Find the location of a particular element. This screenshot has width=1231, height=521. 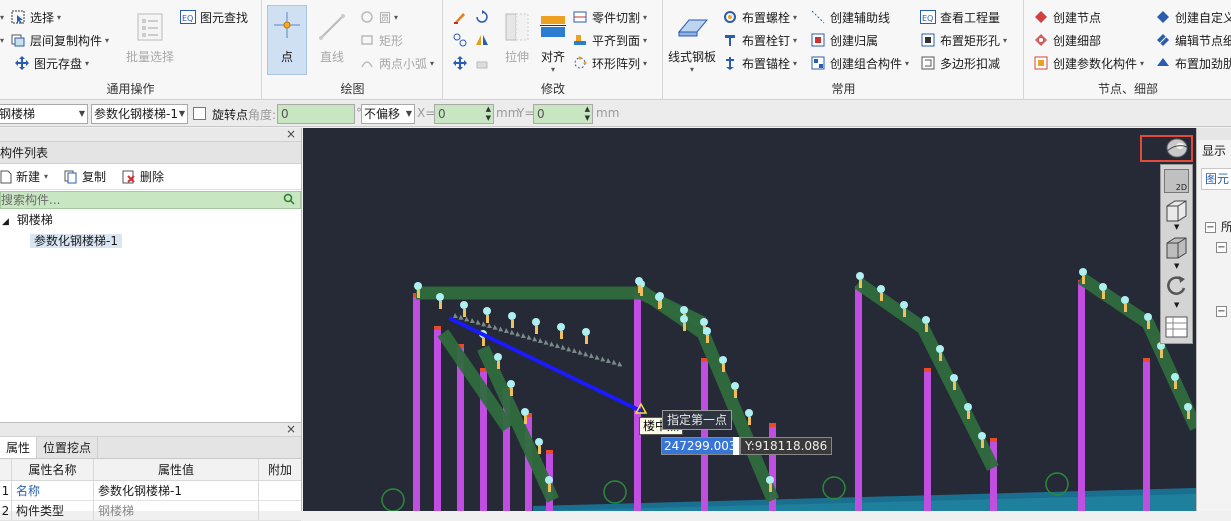

render-mode-icon is located at coordinates (1177, 148).